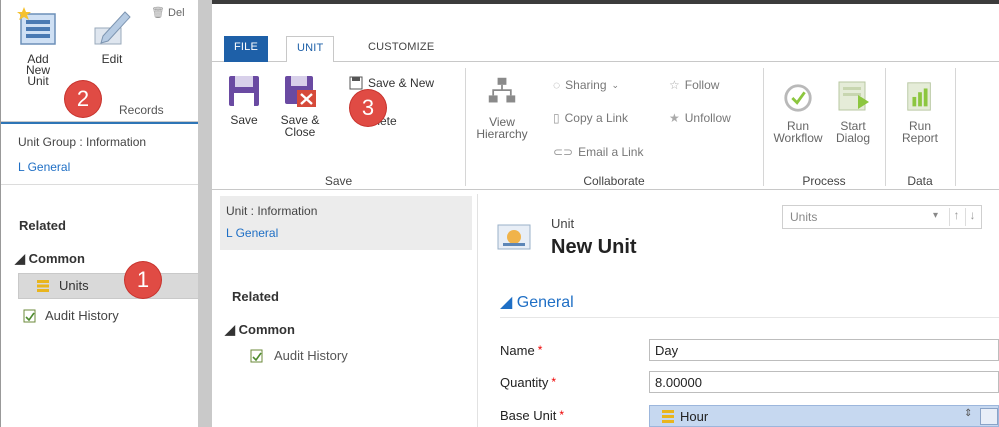 The height and width of the screenshot is (427, 999). Describe the element at coordinates (824, 382) in the screenshot. I see `quantity-field: 8.00000` at that location.